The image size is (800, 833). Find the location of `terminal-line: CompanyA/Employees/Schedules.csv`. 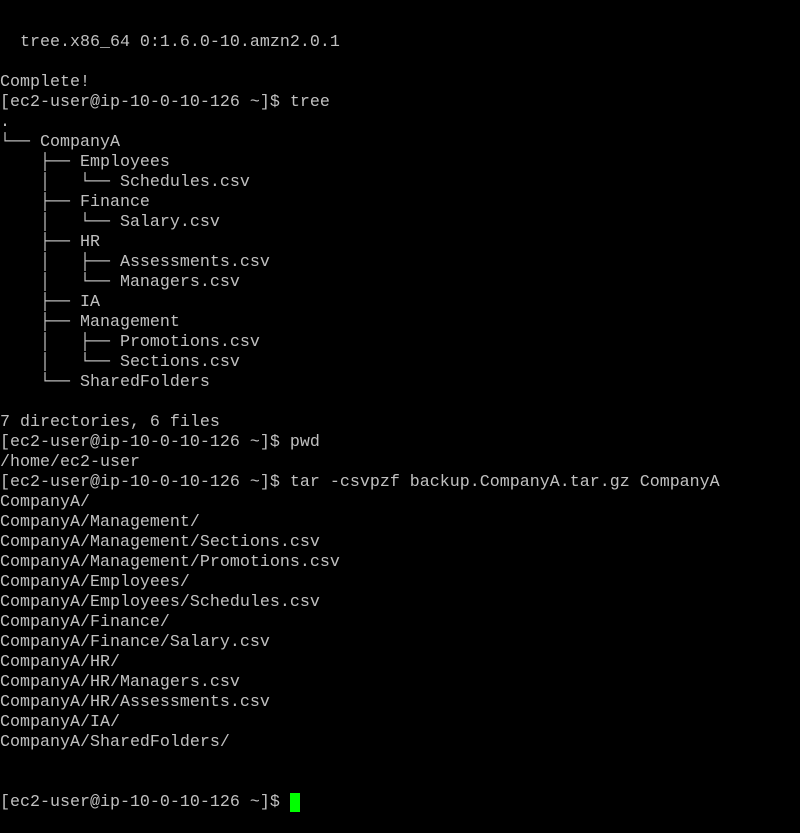

terminal-line: CompanyA/Employees/Schedules.csv is located at coordinates (160, 602).